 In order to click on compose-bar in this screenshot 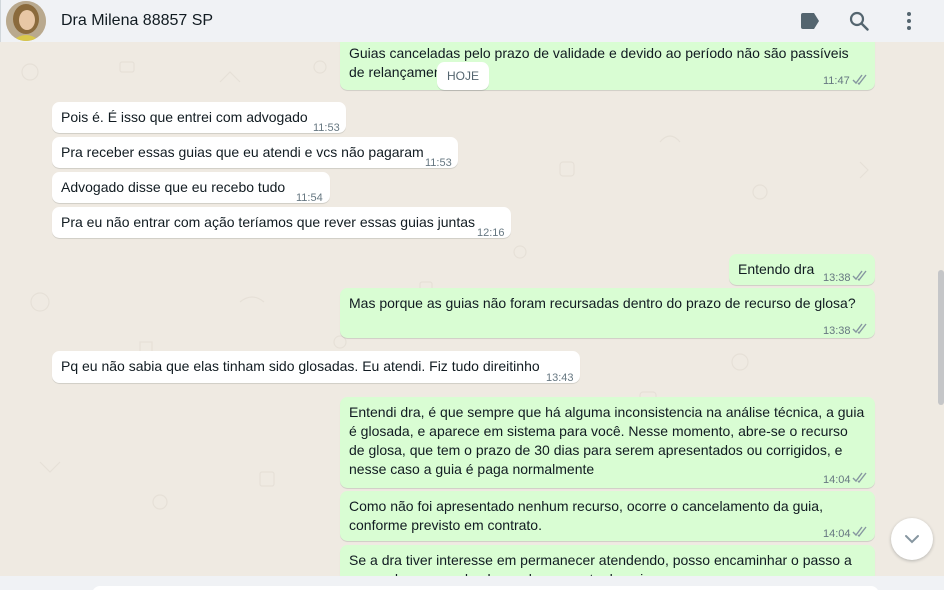, I will do `click(472, 583)`.